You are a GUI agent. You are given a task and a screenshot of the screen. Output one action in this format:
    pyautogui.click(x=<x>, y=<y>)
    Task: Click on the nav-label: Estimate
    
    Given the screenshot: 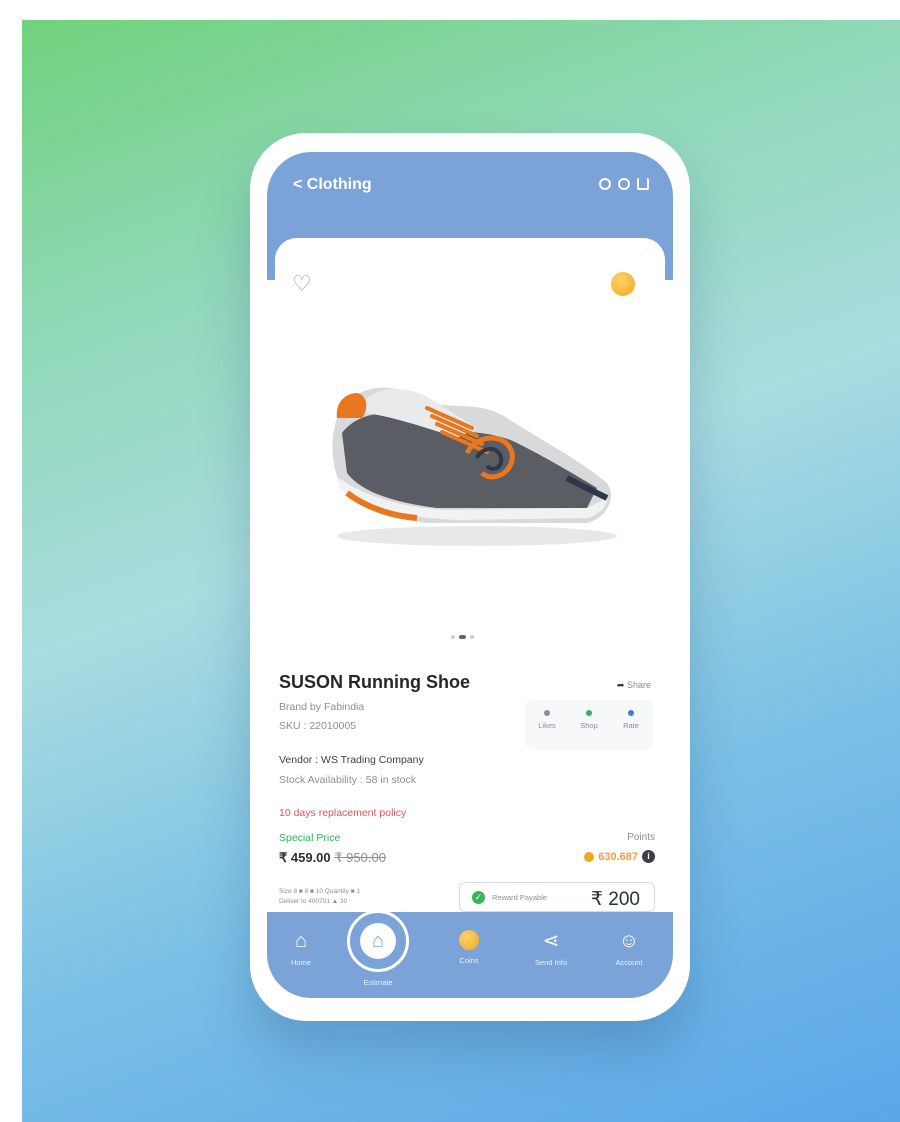 What is the action you would take?
    pyautogui.click(x=378, y=982)
    